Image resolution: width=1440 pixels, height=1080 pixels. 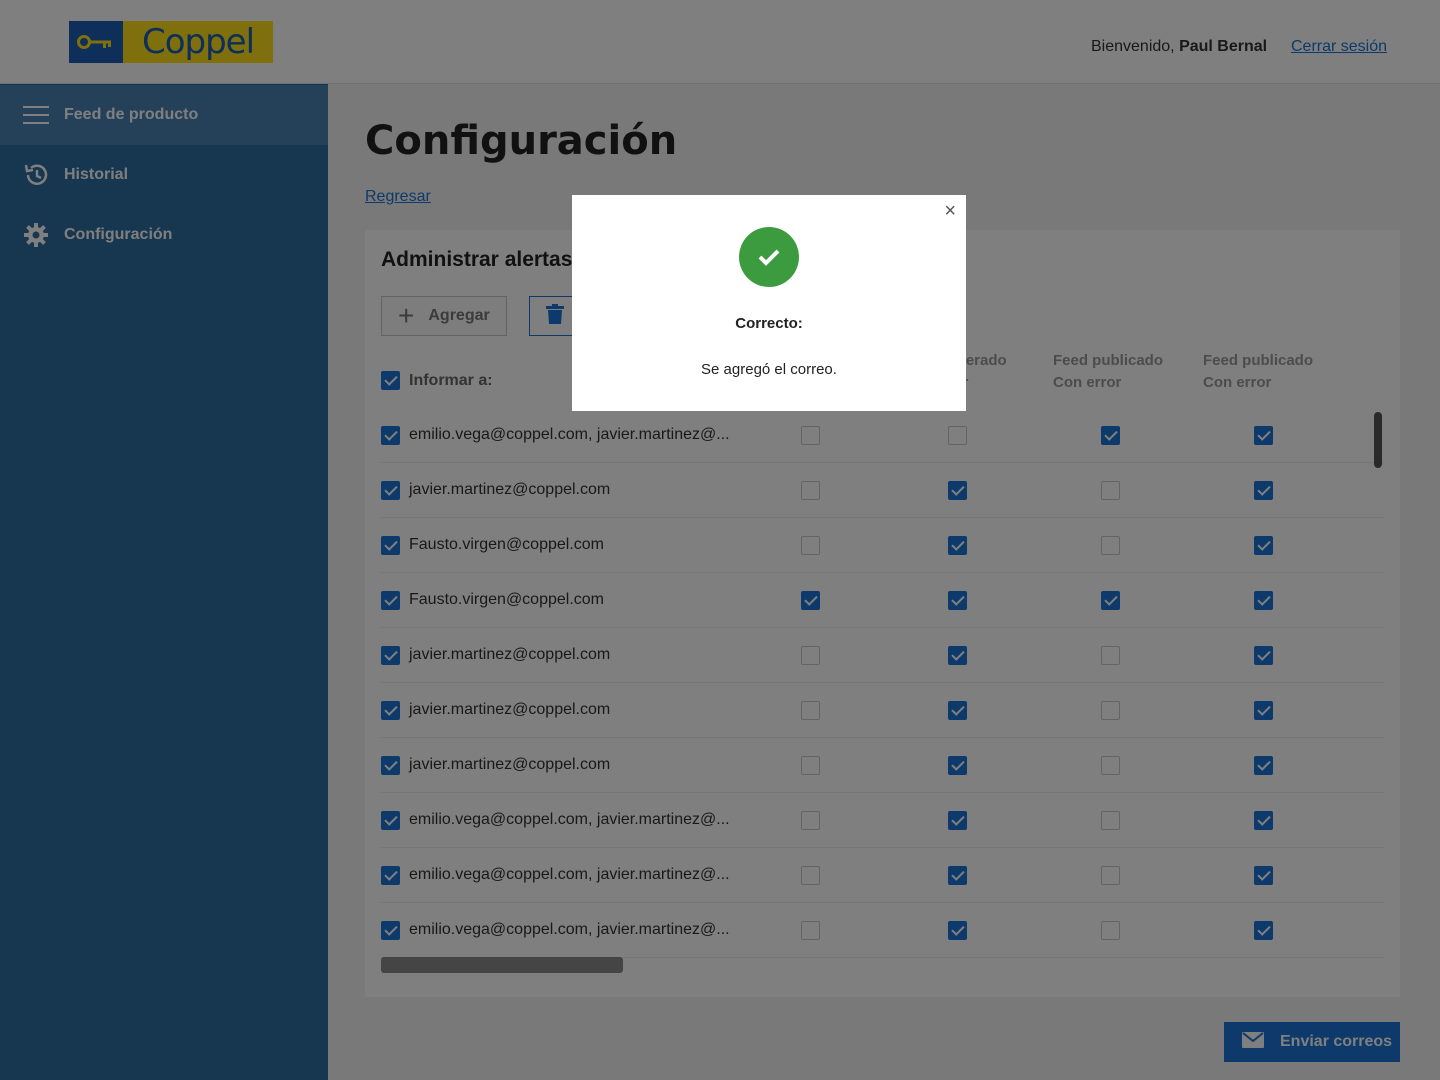 What do you see at coordinates (769, 323) in the screenshot?
I see `dialog-title: Correcto:` at bounding box center [769, 323].